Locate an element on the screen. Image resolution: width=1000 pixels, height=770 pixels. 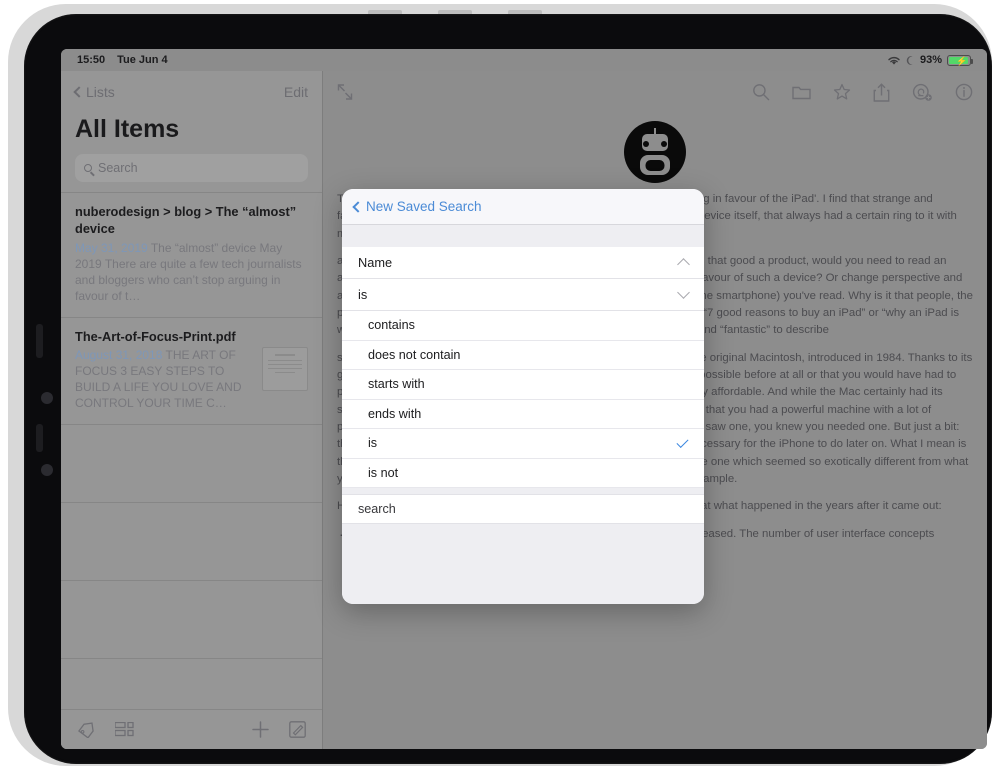
detail-toolbar is located at coordinates (655, 92).